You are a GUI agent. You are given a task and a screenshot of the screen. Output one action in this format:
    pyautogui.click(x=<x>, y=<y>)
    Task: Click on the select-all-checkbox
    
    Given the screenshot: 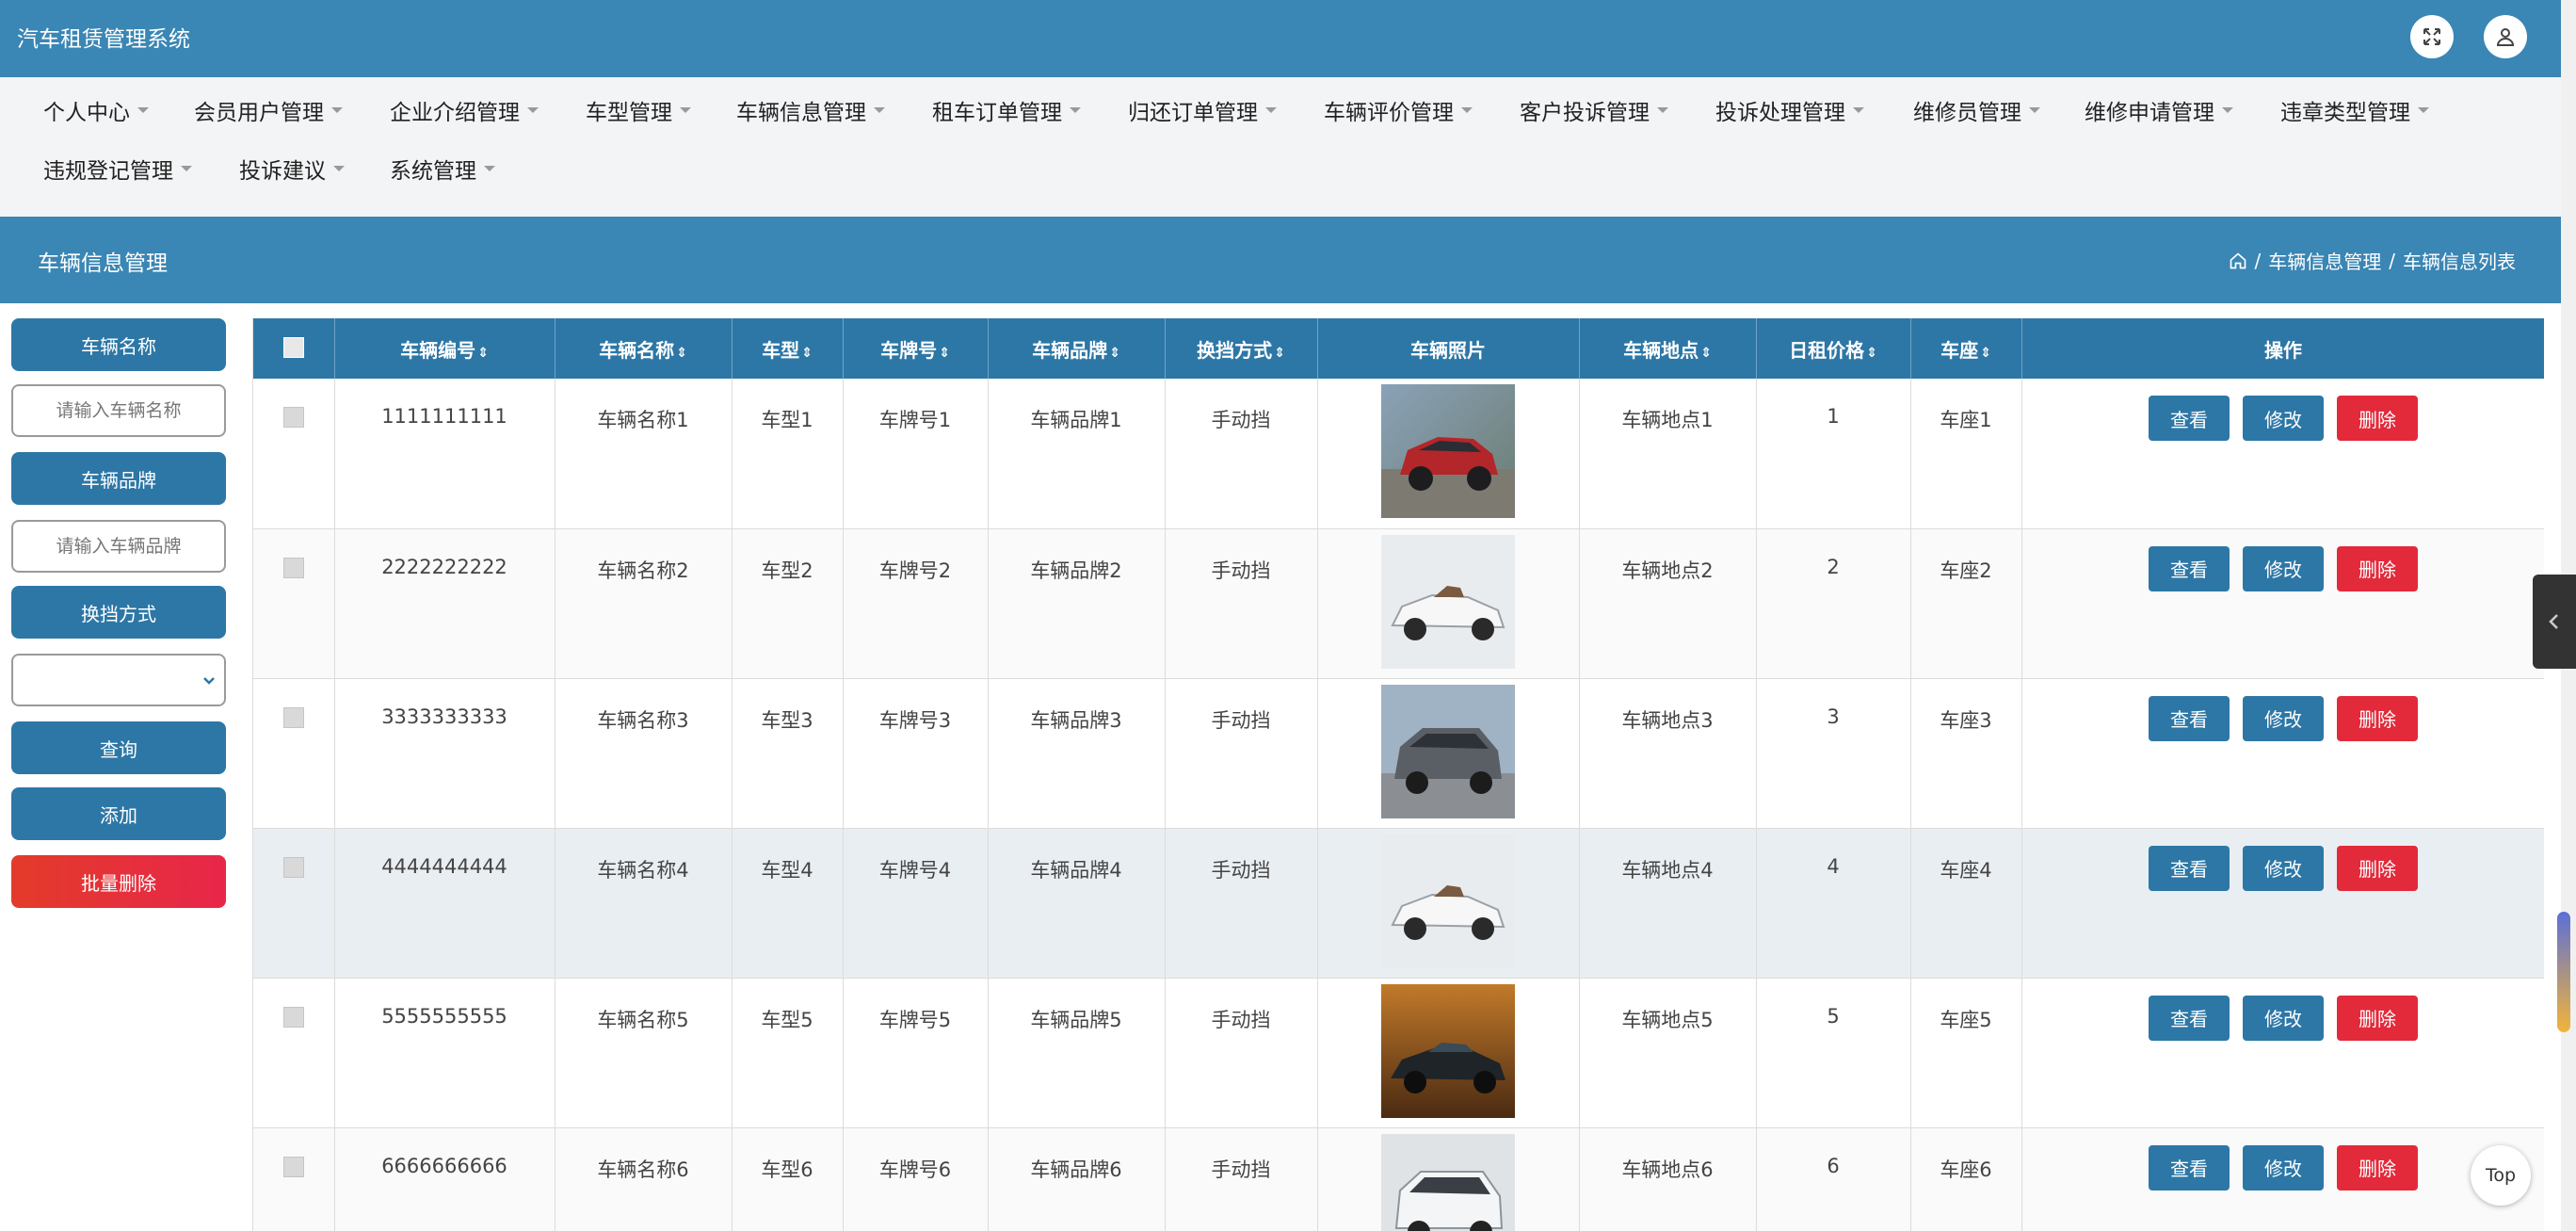 What is the action you would take?
    pyautogui.click(x=293, y=347)
    